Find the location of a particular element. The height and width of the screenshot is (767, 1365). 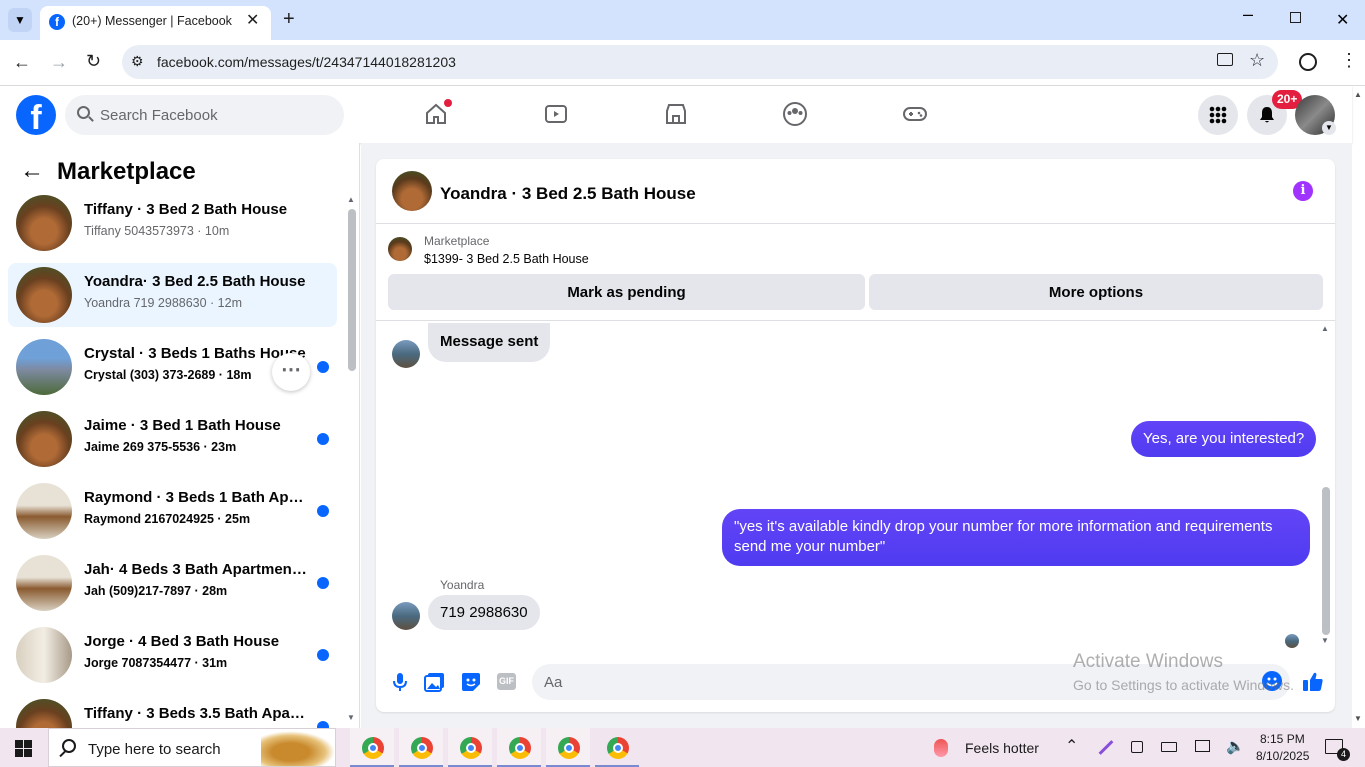

pen-icon is located at coordinates (1106, 747).